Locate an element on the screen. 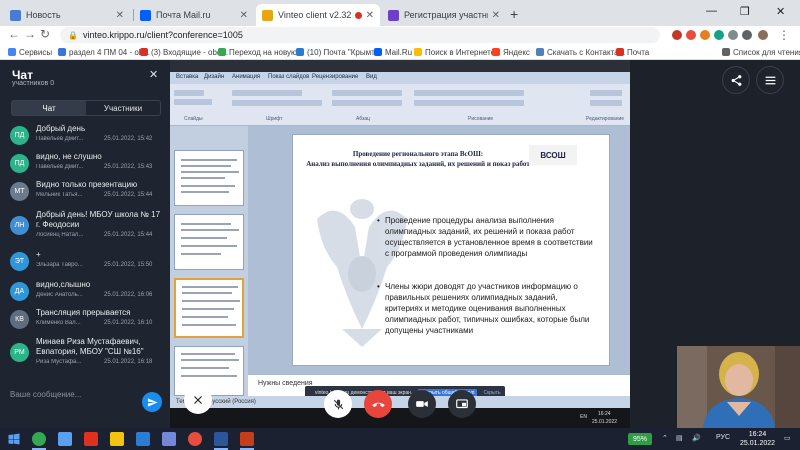  close-icon is located at coordinates (198, 400).